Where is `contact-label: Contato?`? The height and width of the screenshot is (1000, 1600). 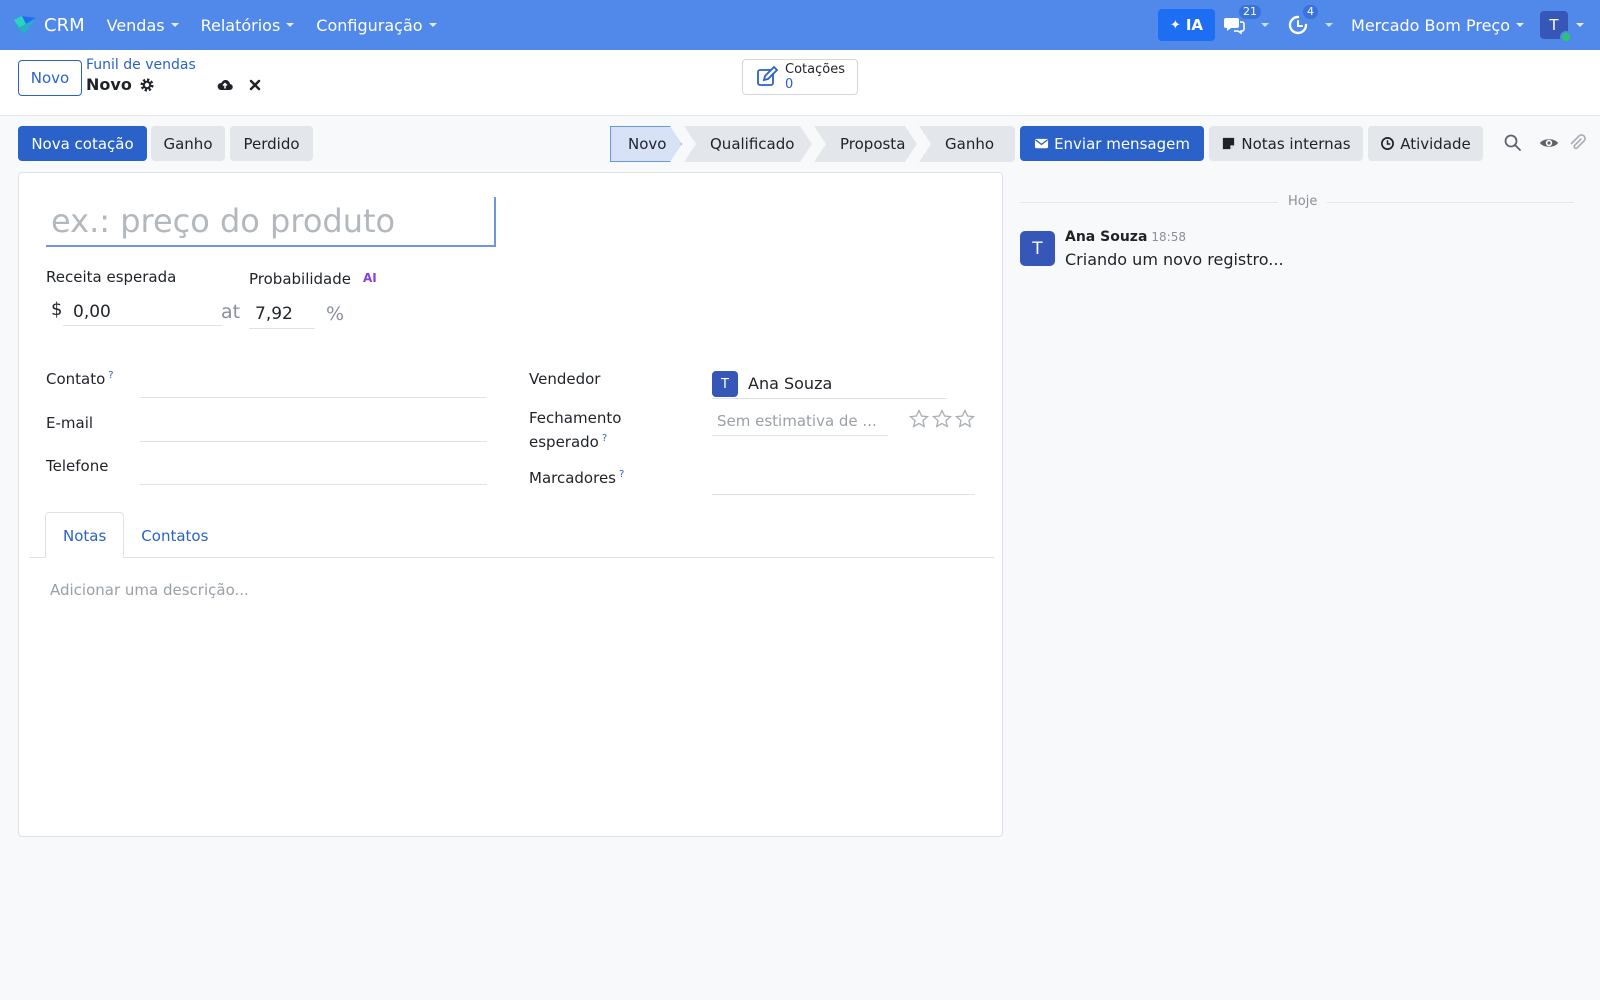 contact-label: Contato? is located at coordinates (80, 379).